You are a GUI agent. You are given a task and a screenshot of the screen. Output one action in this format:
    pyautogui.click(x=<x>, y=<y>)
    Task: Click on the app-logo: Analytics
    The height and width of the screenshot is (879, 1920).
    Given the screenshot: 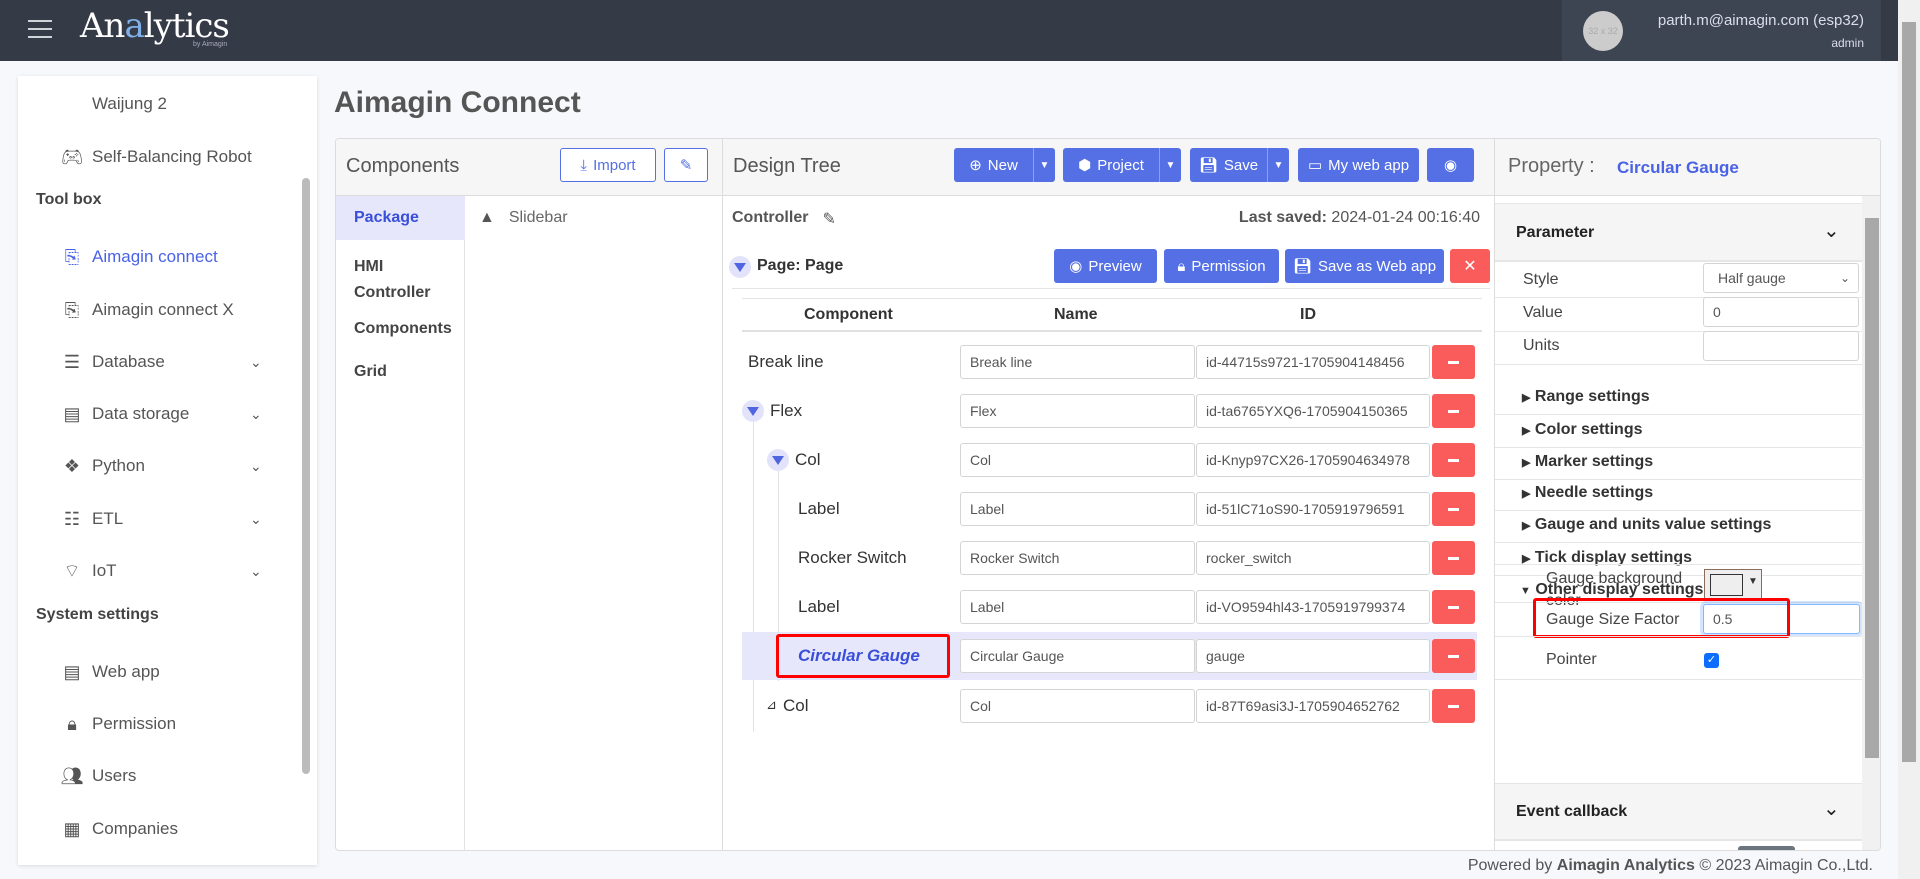 What is the action you would take?
    pyautogui.click(x=155, y=26)
    